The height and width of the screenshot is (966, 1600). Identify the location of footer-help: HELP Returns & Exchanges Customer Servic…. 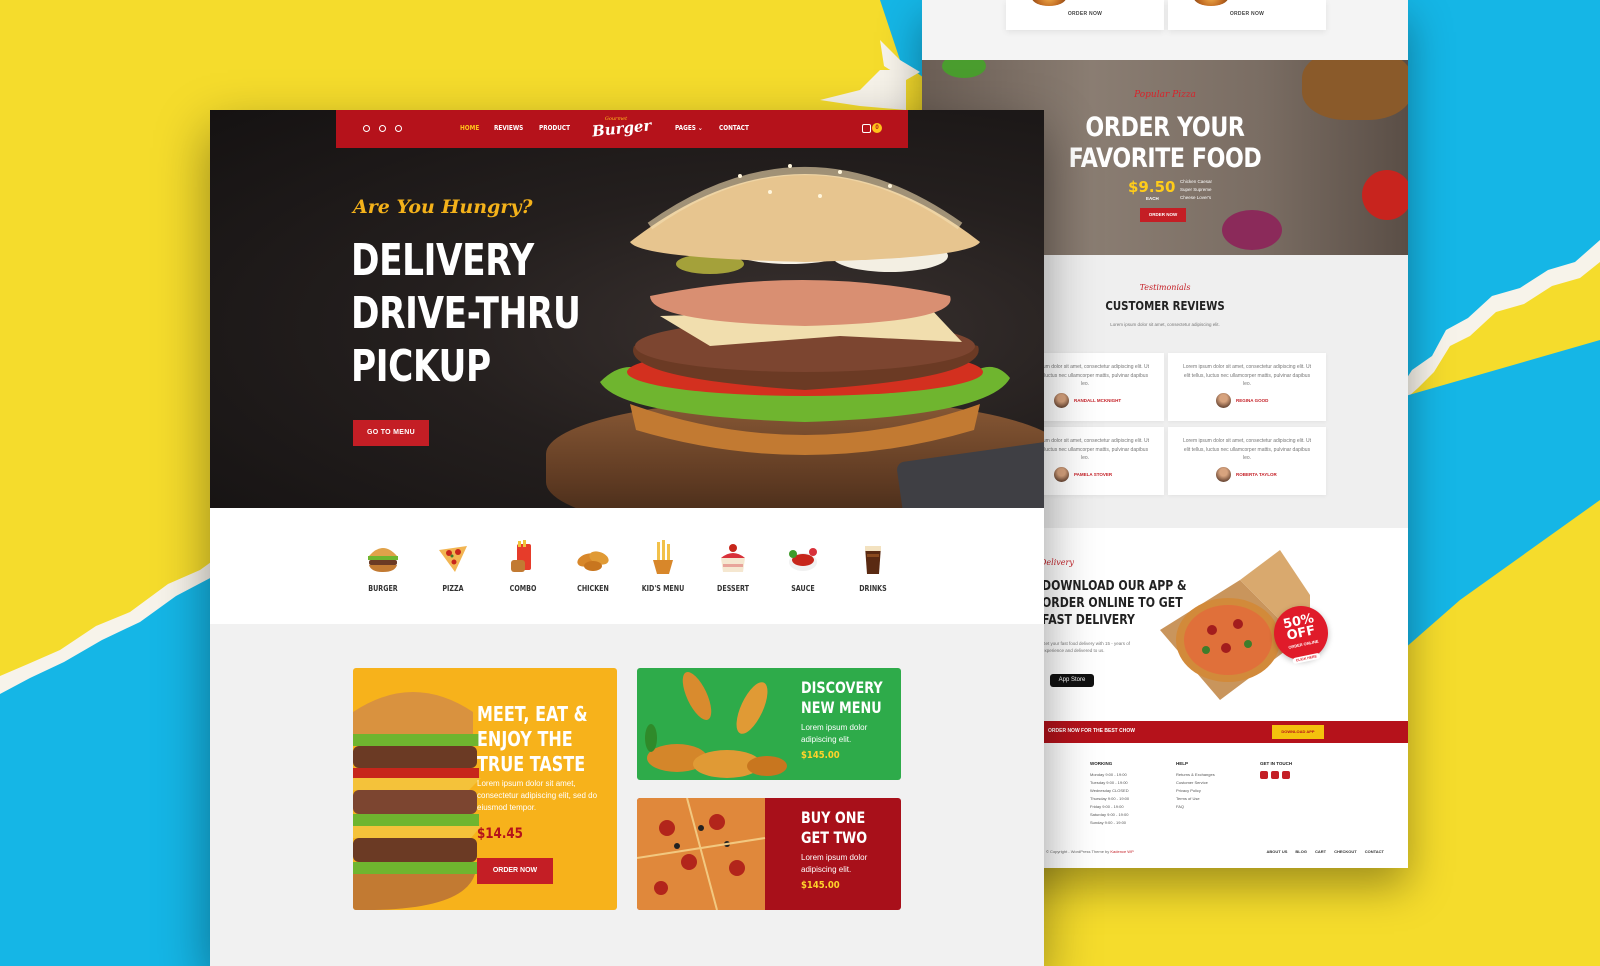
(1195, 786).